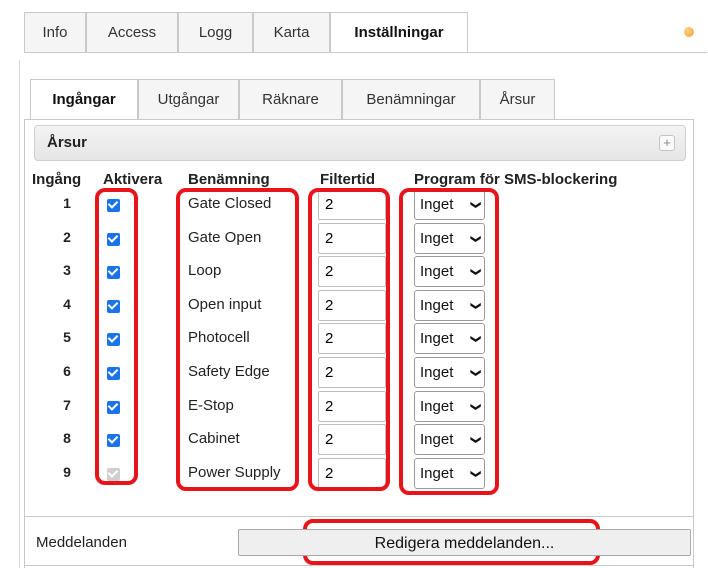  I want to click on input-number: 1, so click(67, 203).